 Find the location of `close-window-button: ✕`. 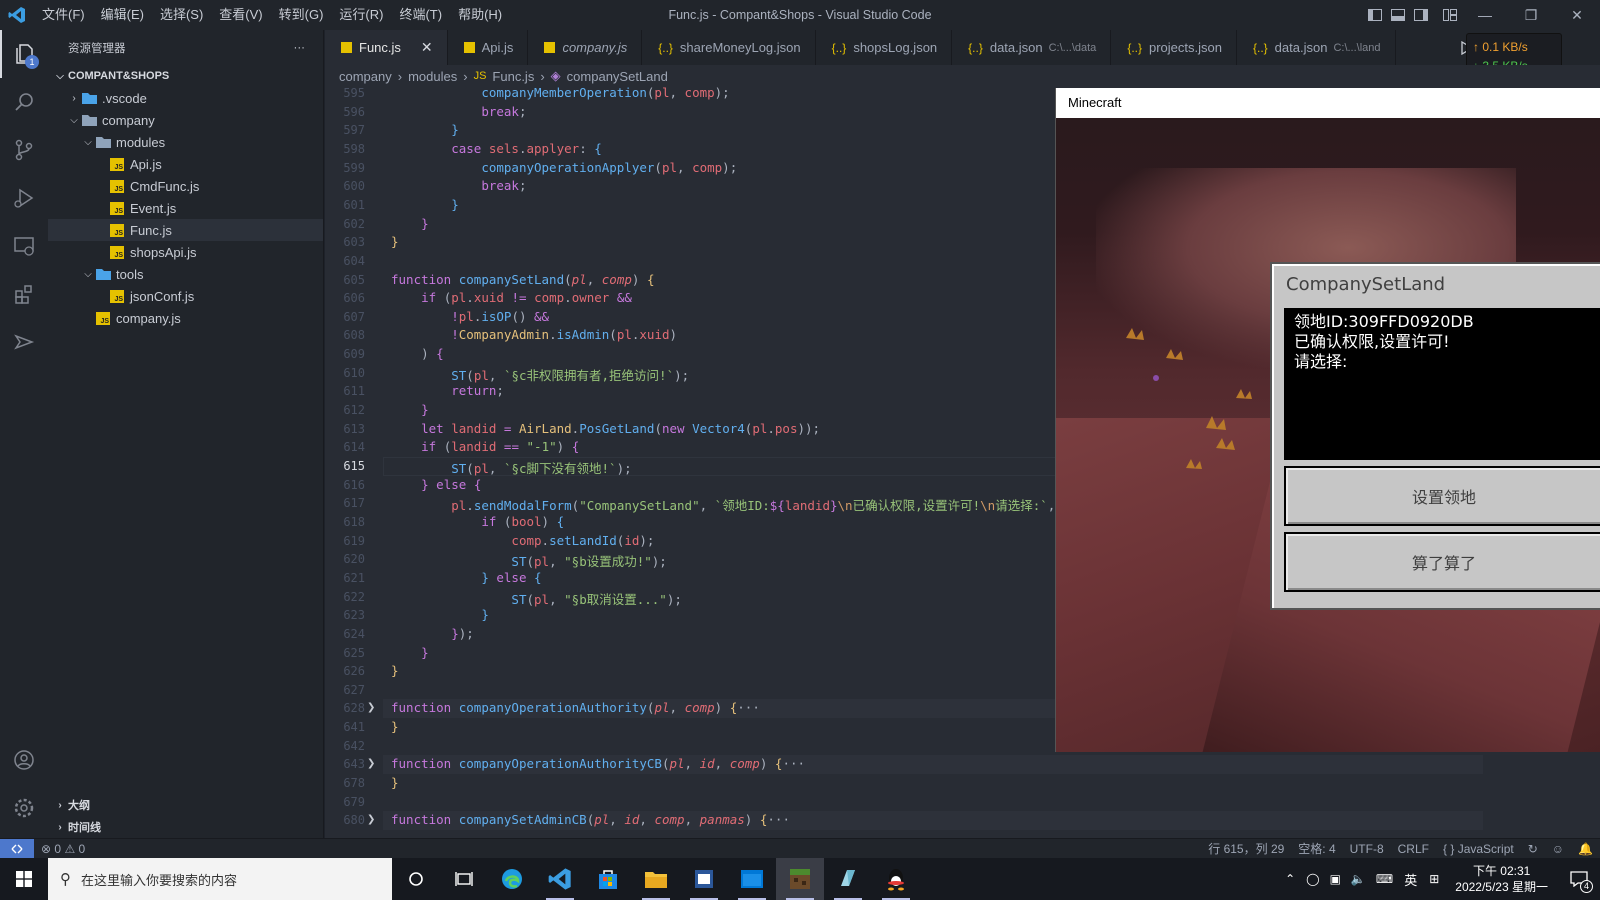

close-window-button: ✕ is located at coordinates (1577, 15).